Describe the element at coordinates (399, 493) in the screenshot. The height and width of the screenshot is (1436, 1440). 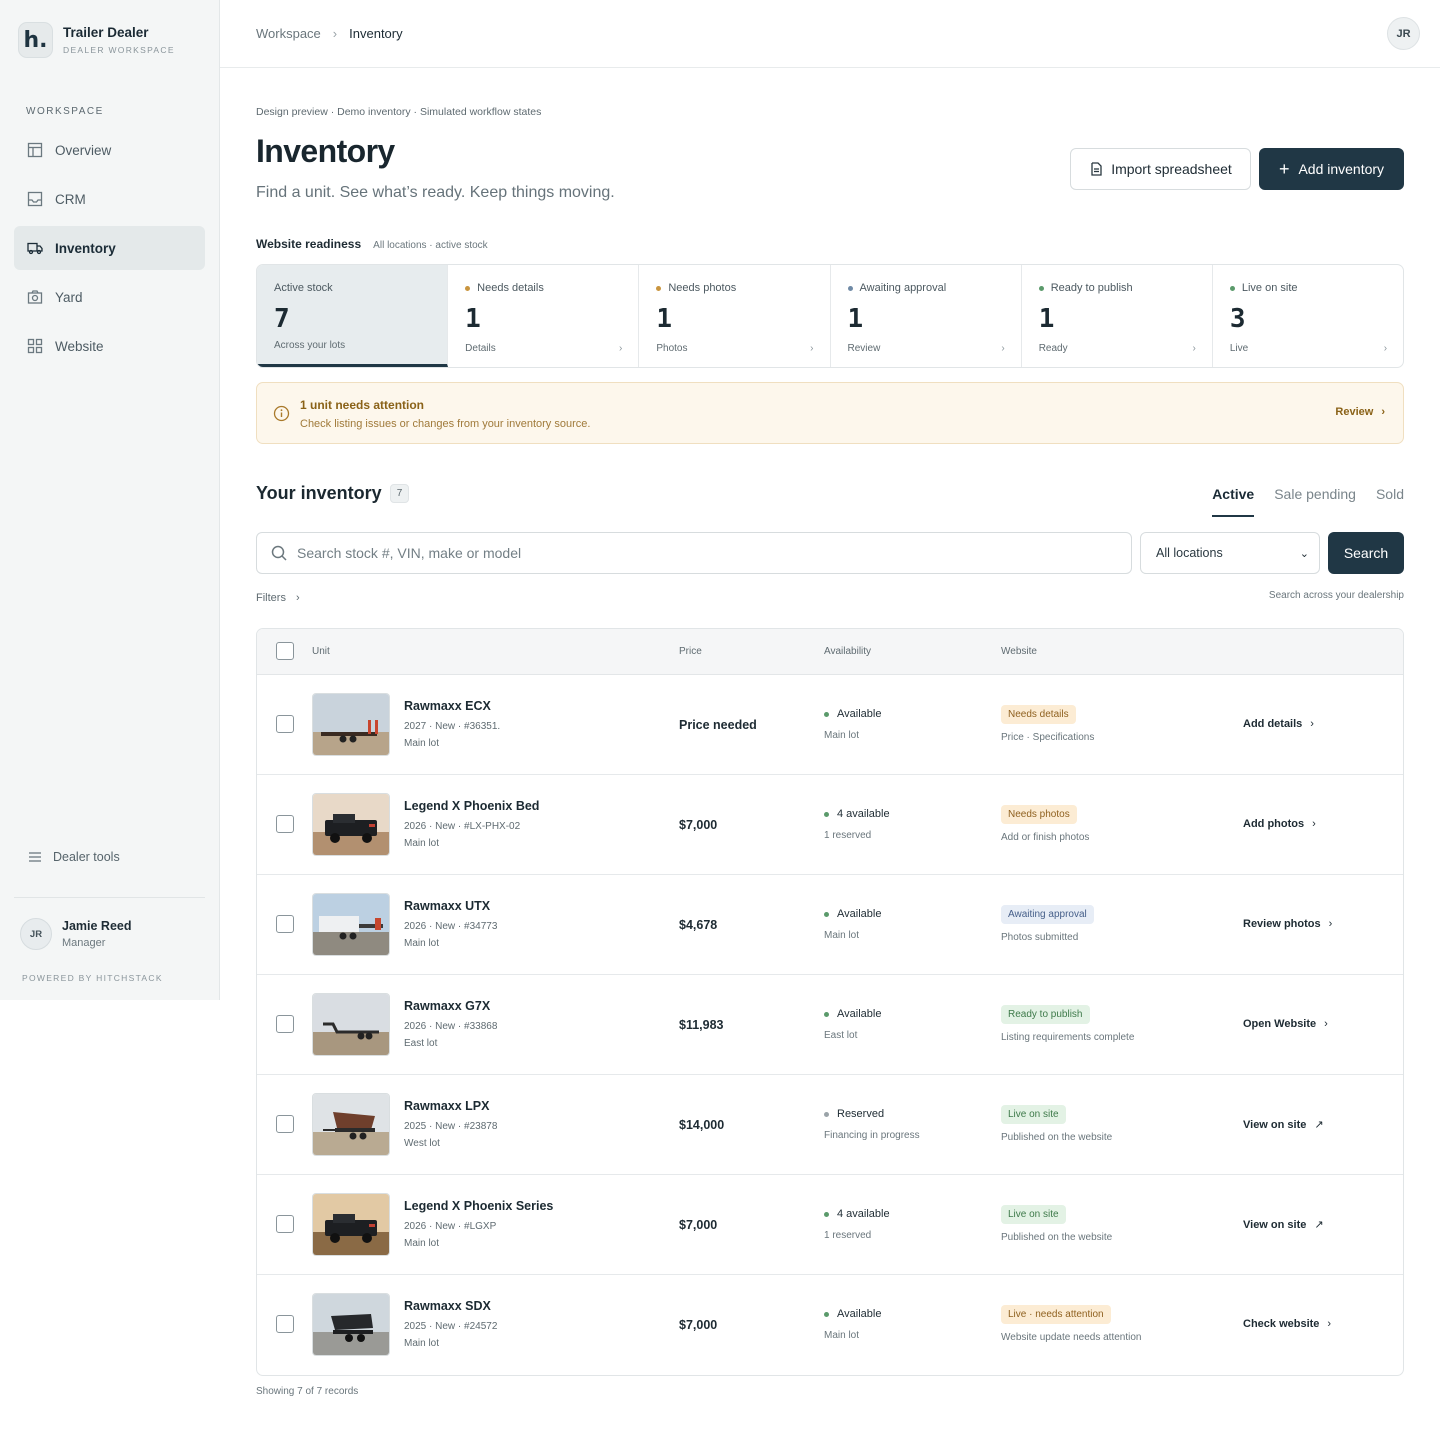
I see `inventory-count-badge: 7` at that location.